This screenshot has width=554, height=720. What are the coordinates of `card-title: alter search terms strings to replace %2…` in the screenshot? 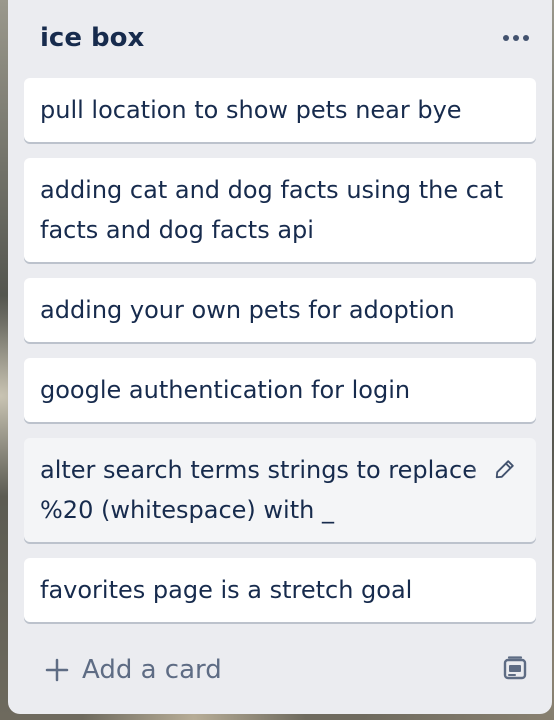 It's located at (258, 490).